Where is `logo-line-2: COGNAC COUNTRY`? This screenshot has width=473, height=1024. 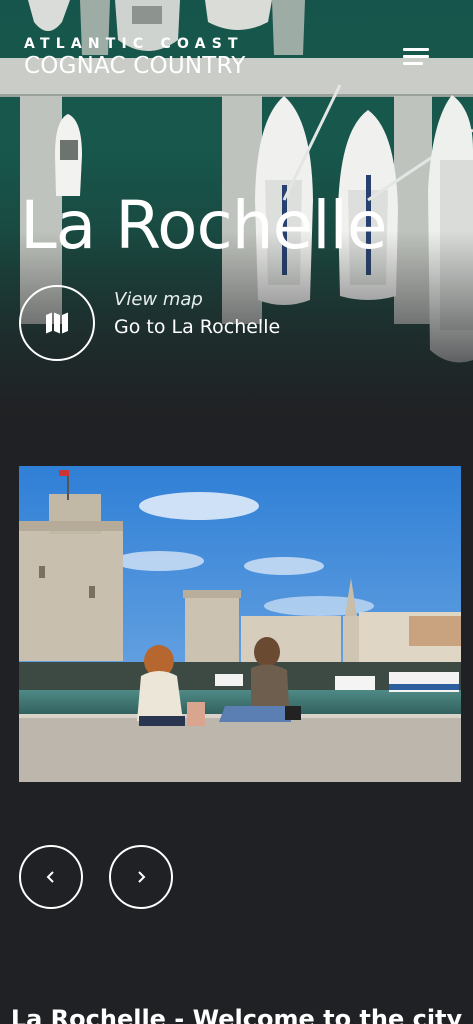 logo-line-2: COGNAC COUNTRY is located at coordinates (135, 66).